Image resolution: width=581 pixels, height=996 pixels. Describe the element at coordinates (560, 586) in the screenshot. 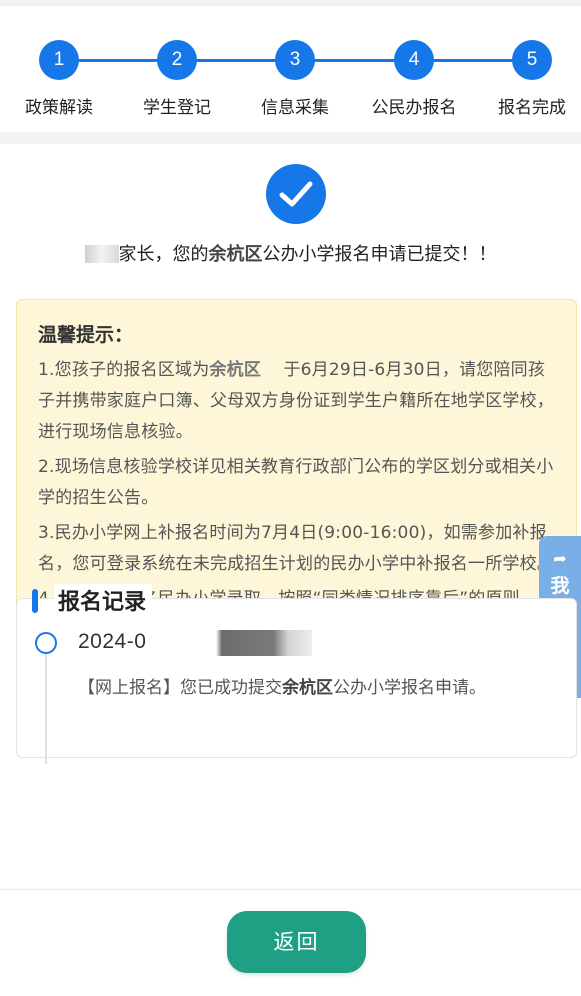

I see `side-tab-char: 我` at that location.